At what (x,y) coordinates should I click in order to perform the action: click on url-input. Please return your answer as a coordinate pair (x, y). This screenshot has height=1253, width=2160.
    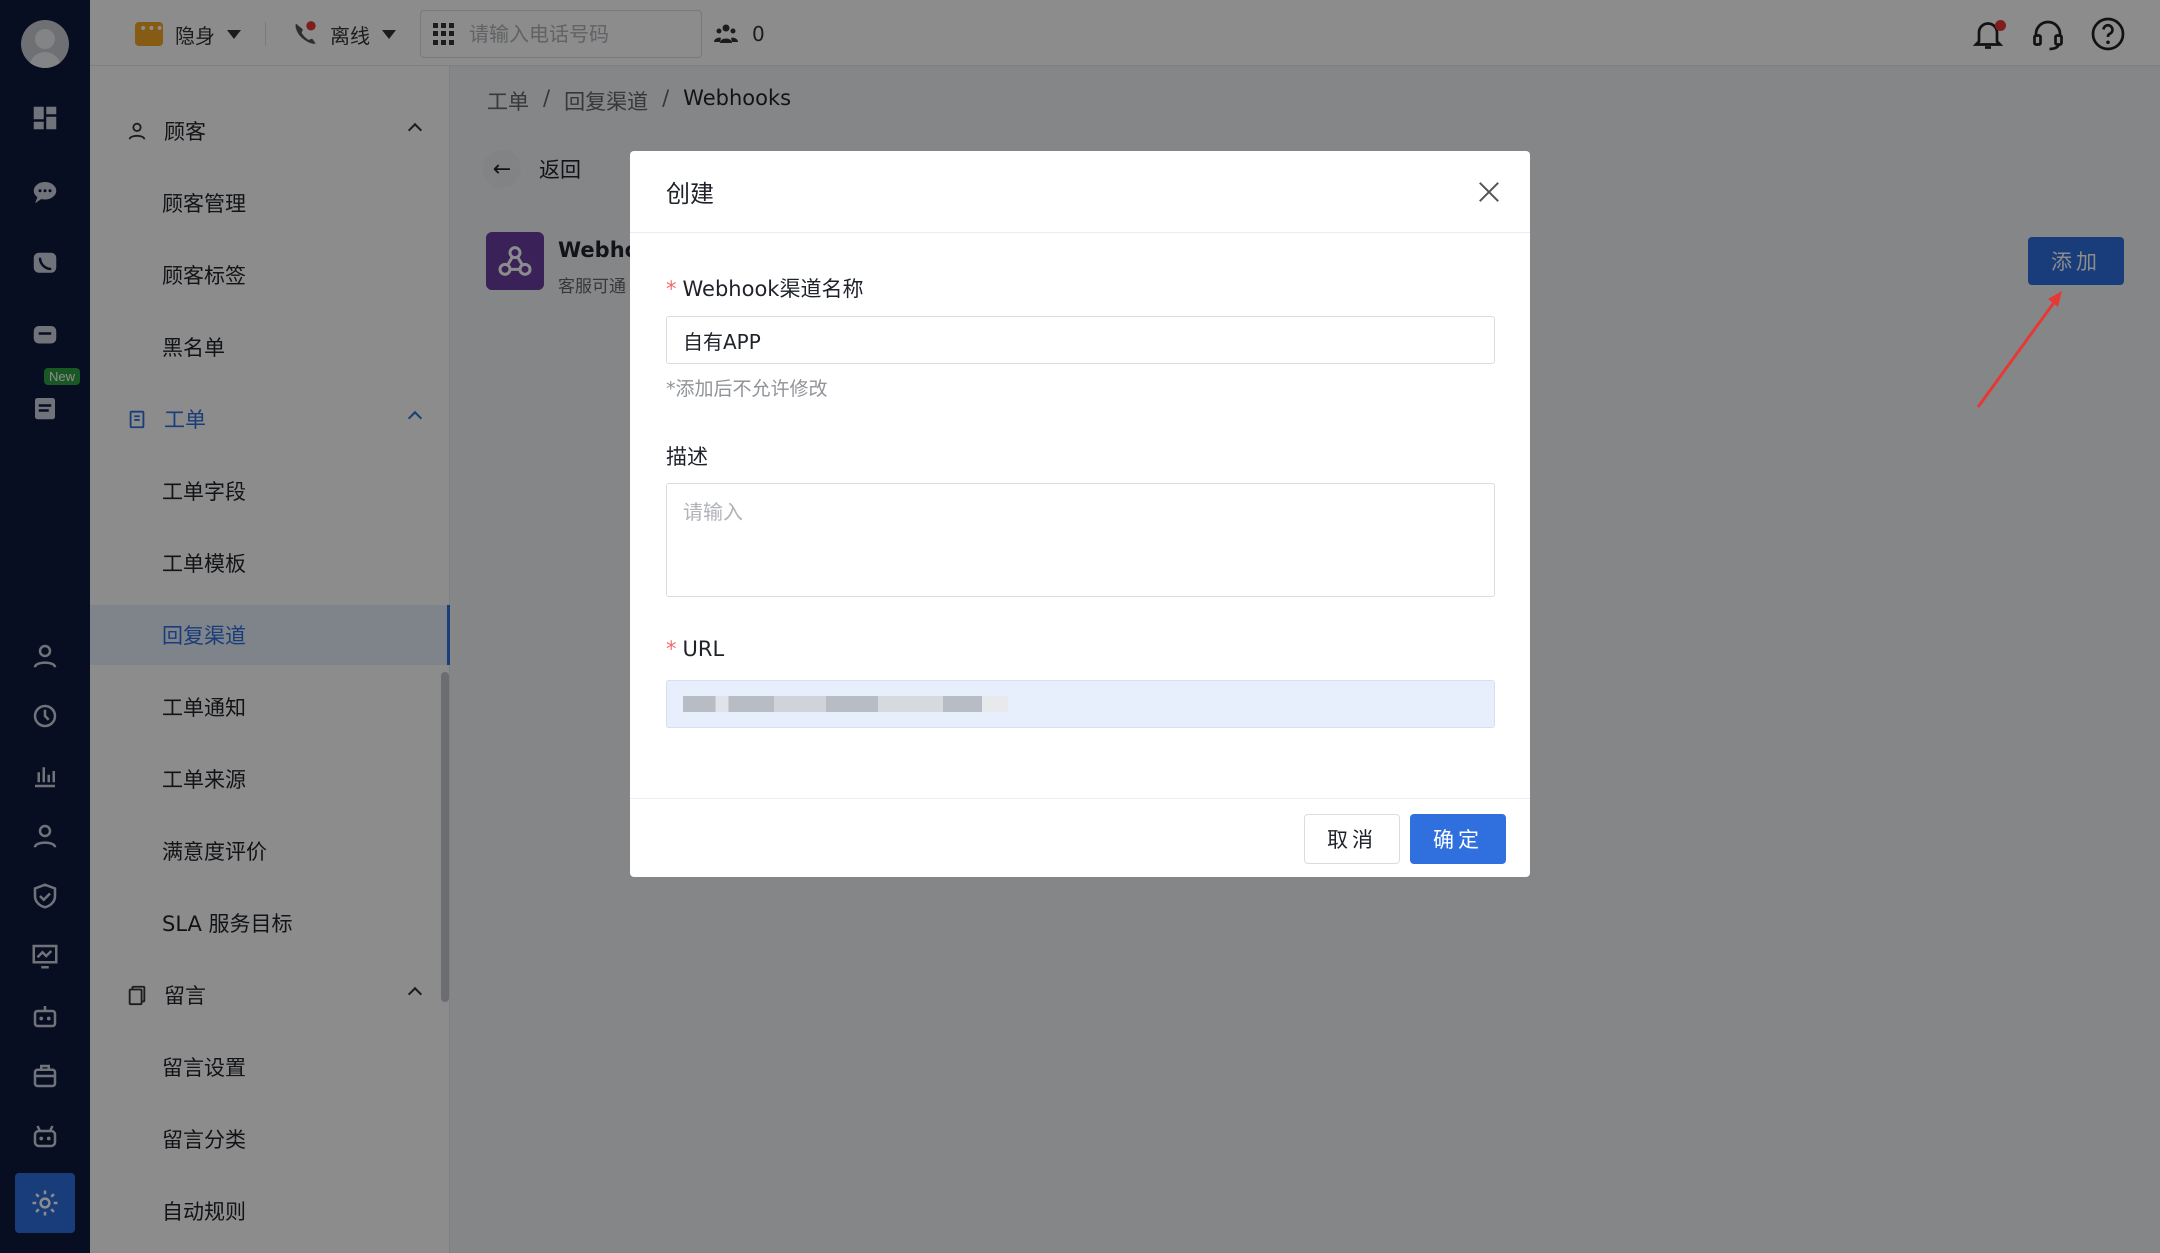
    Looking at the image, I should click on (1080, 704).